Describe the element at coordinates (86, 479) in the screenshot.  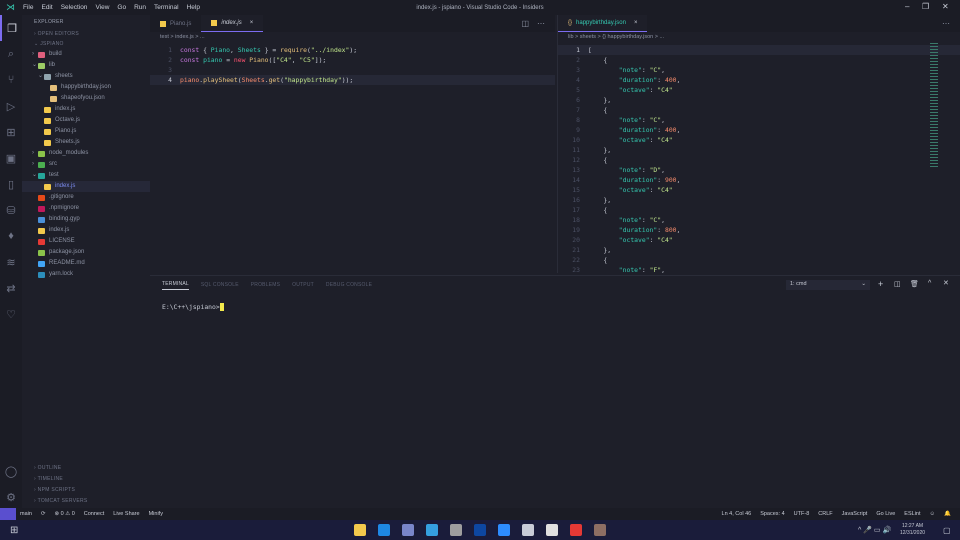
I see `section-timeline: › TIMELINE` at that location.